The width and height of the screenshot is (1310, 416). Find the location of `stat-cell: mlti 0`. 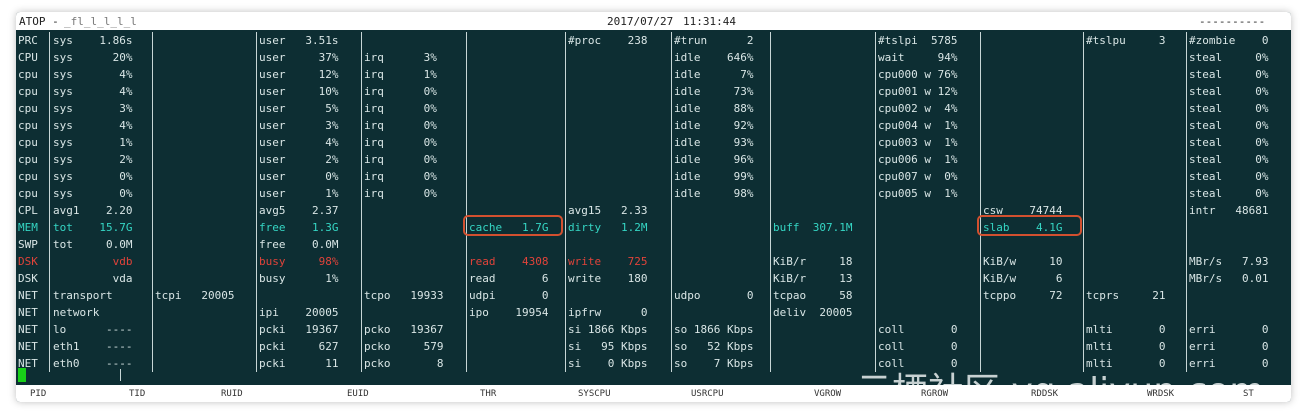

stat-cell: mlti 0 is located at coordinates (1126, 329).